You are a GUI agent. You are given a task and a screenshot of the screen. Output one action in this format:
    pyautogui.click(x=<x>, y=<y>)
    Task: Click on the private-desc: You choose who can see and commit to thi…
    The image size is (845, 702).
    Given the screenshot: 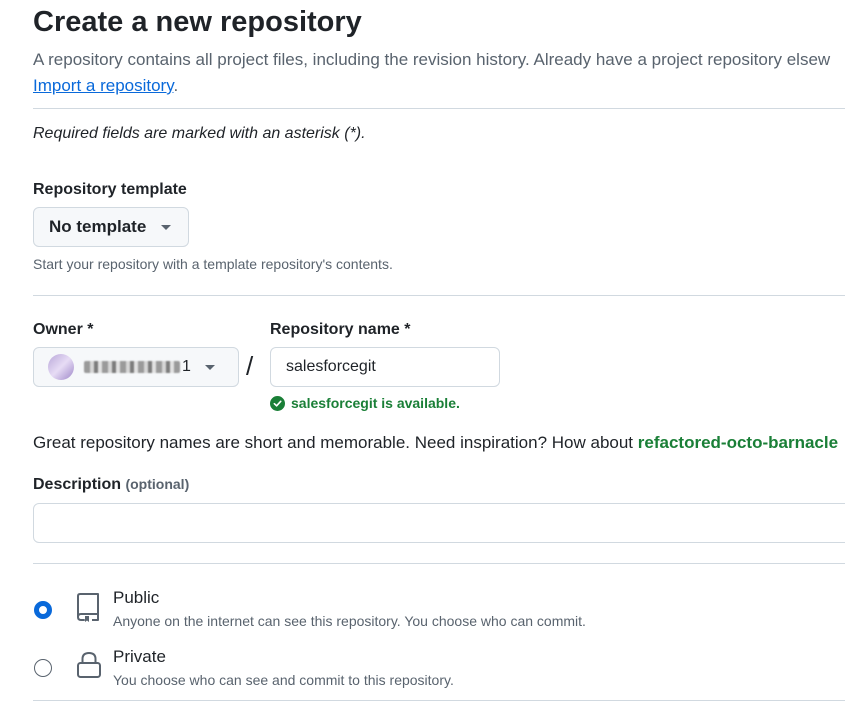 What is the action you would take?
    pyautogui.click(x=283, y=680)
    